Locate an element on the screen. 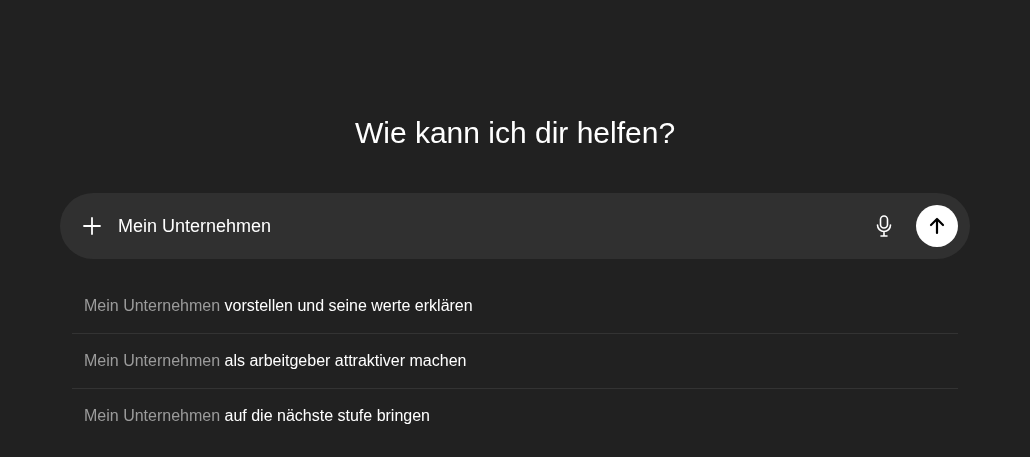 The image size is (1030, 457). microphone-icon is located at coordinates (884, 226).